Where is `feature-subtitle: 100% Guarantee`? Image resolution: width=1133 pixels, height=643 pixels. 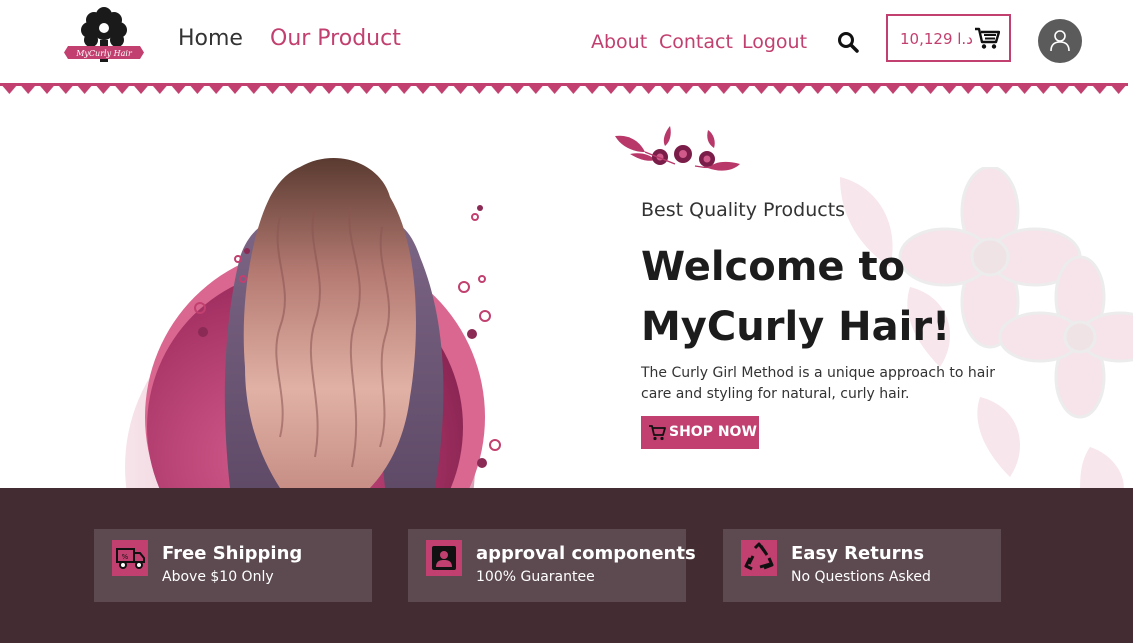 feature-subtitle: 100% Guarantee is located at coordinates (535, 577).